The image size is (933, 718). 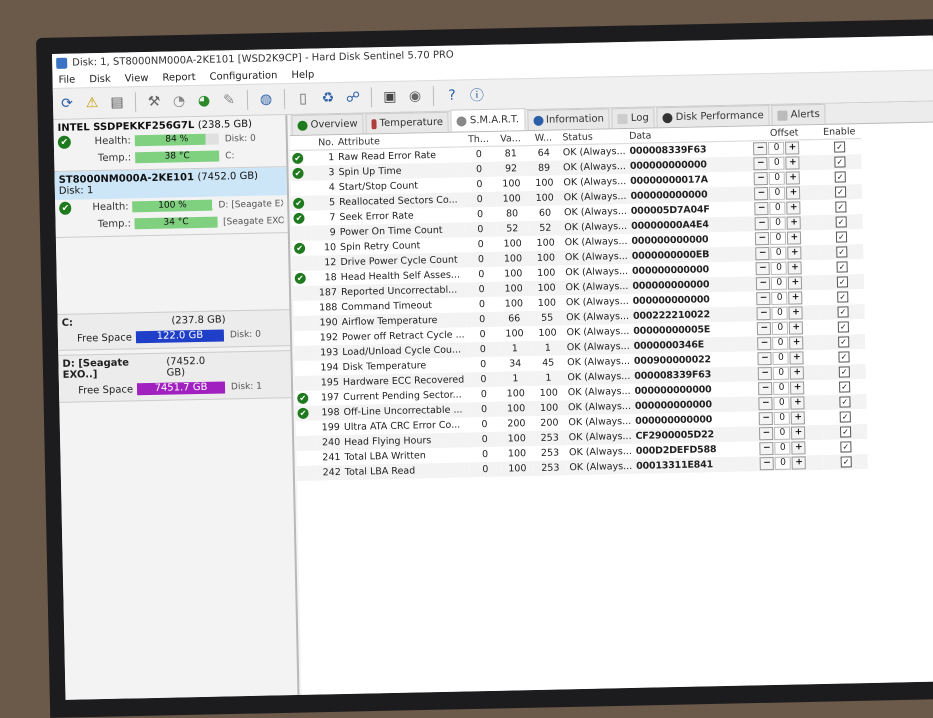 I want to click on tab-overview: Overview, so click(x=327, y=124).